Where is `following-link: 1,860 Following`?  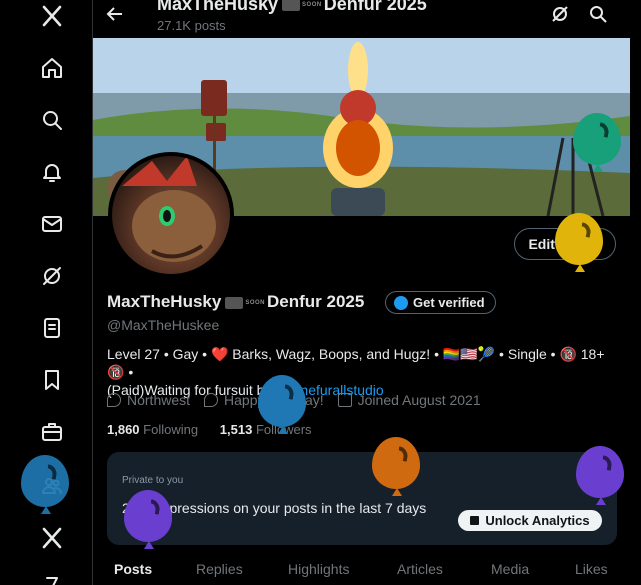
following-link: 1,860 Following is located at coordinates (152, 429).